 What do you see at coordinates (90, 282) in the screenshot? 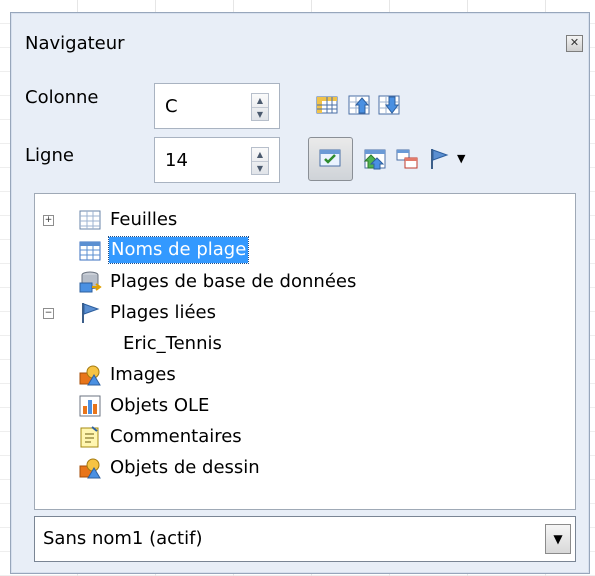
I see `database-icon` at bounding box center [90, 282].